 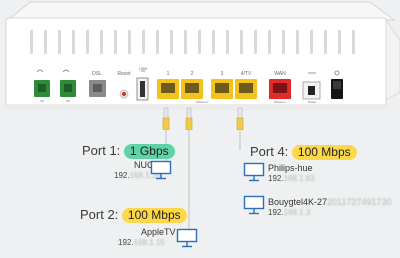 I want to click on port-2-title: Port 2:, so click(x=99, y=214).